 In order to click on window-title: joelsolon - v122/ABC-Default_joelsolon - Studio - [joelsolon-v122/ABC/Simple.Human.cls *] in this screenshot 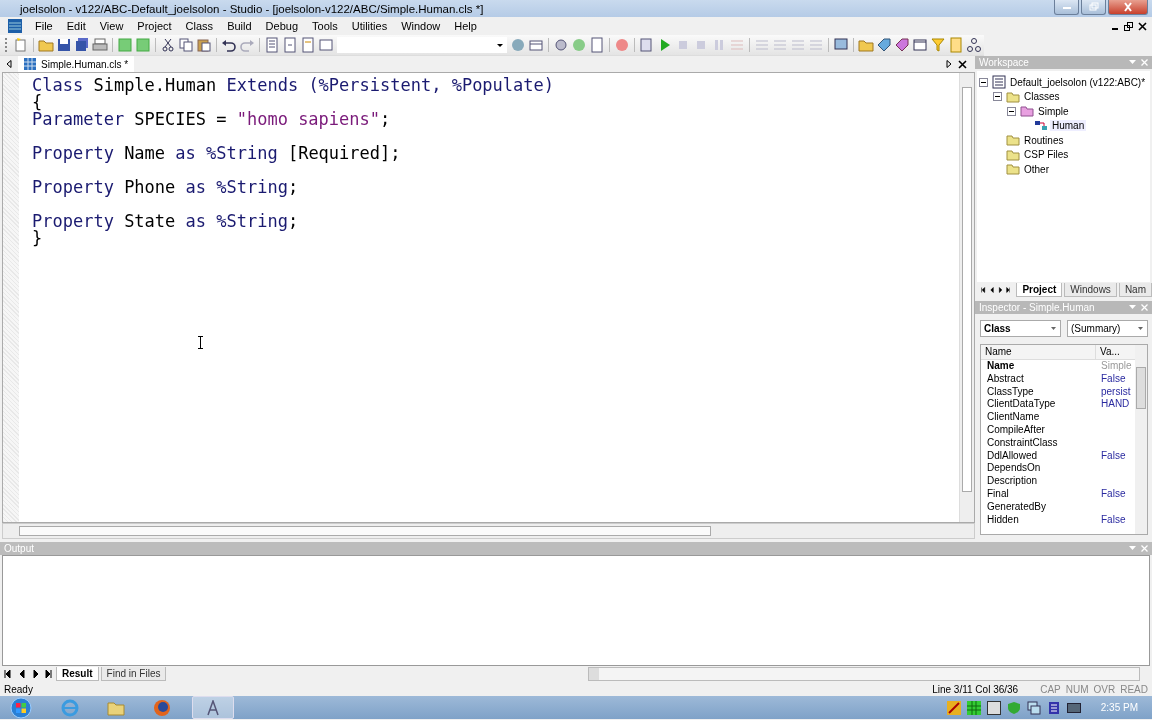, I will do `click(252, 8)`.